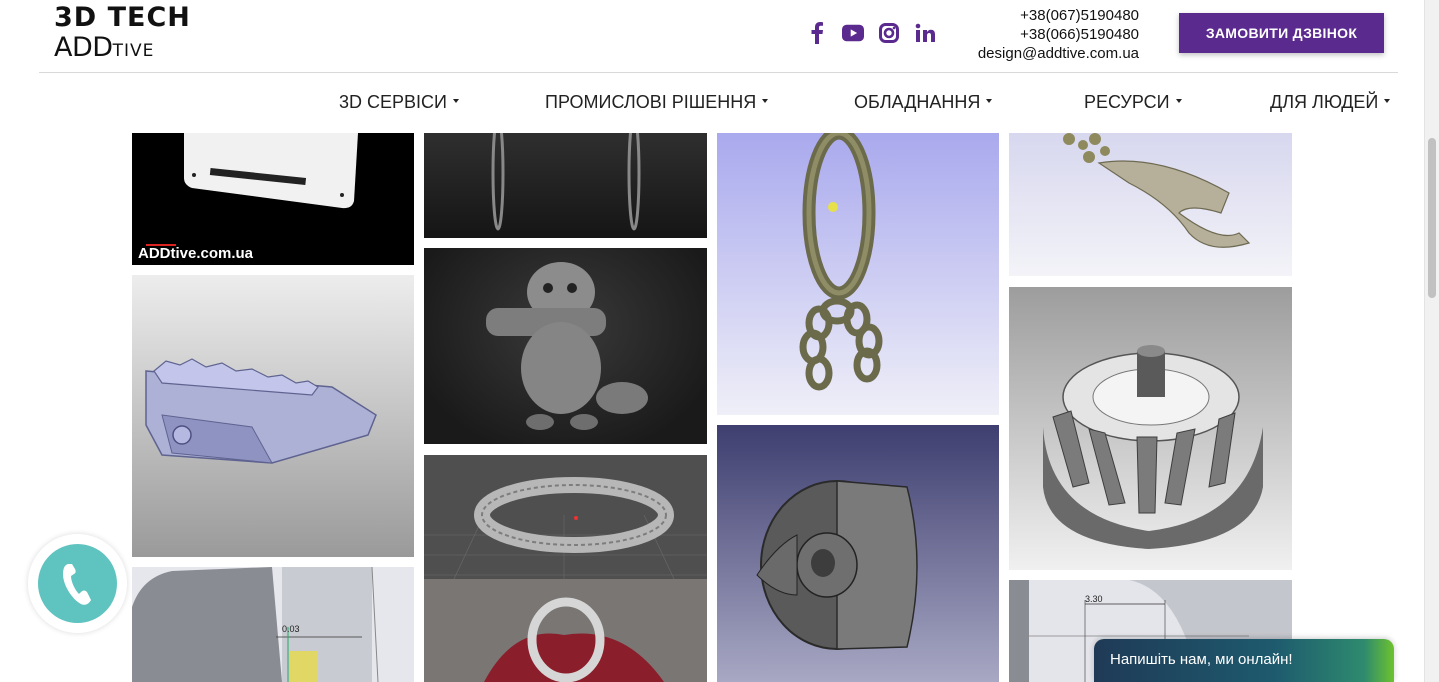 This screenshot has width=1439, height=682. I want to click on ring-render-image, so click(565, 568).